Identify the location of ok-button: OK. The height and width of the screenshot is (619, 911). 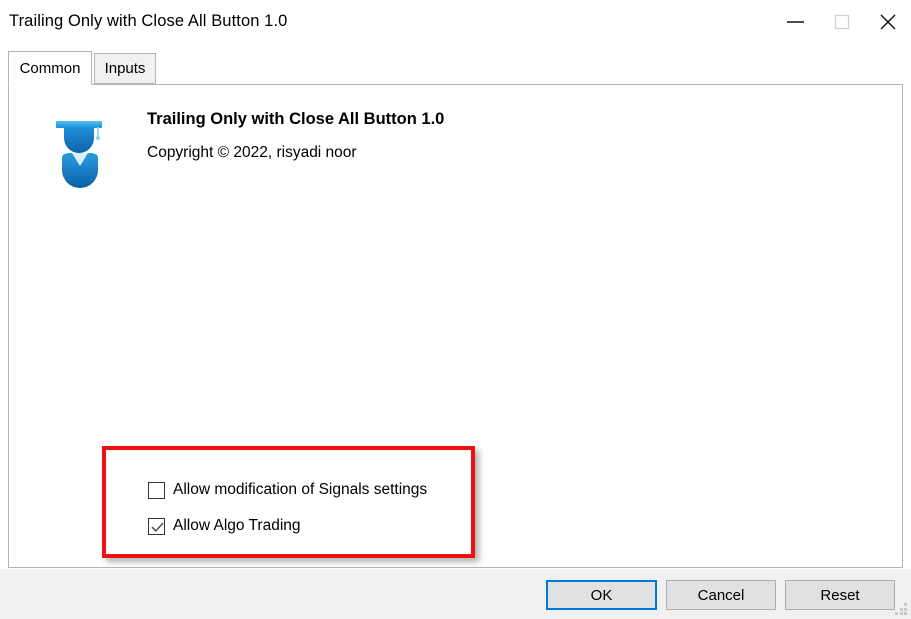
(601, 595).